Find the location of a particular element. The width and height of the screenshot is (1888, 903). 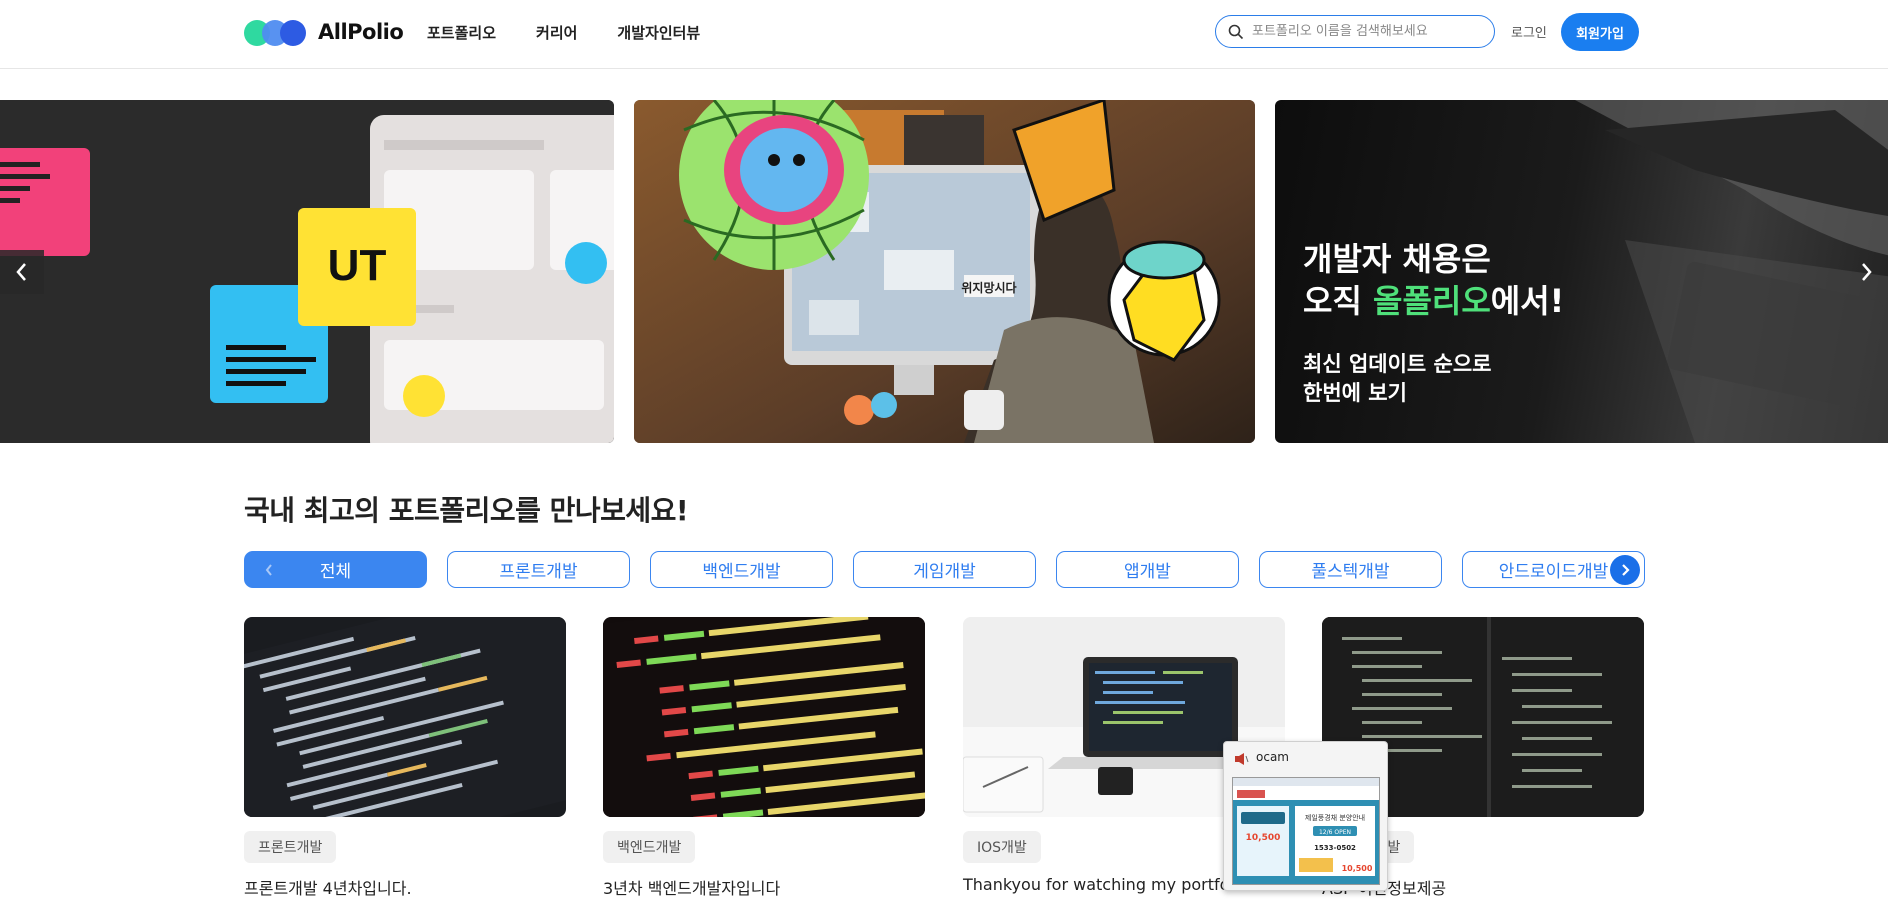

search-icon is located at coordinates (1236, 31).